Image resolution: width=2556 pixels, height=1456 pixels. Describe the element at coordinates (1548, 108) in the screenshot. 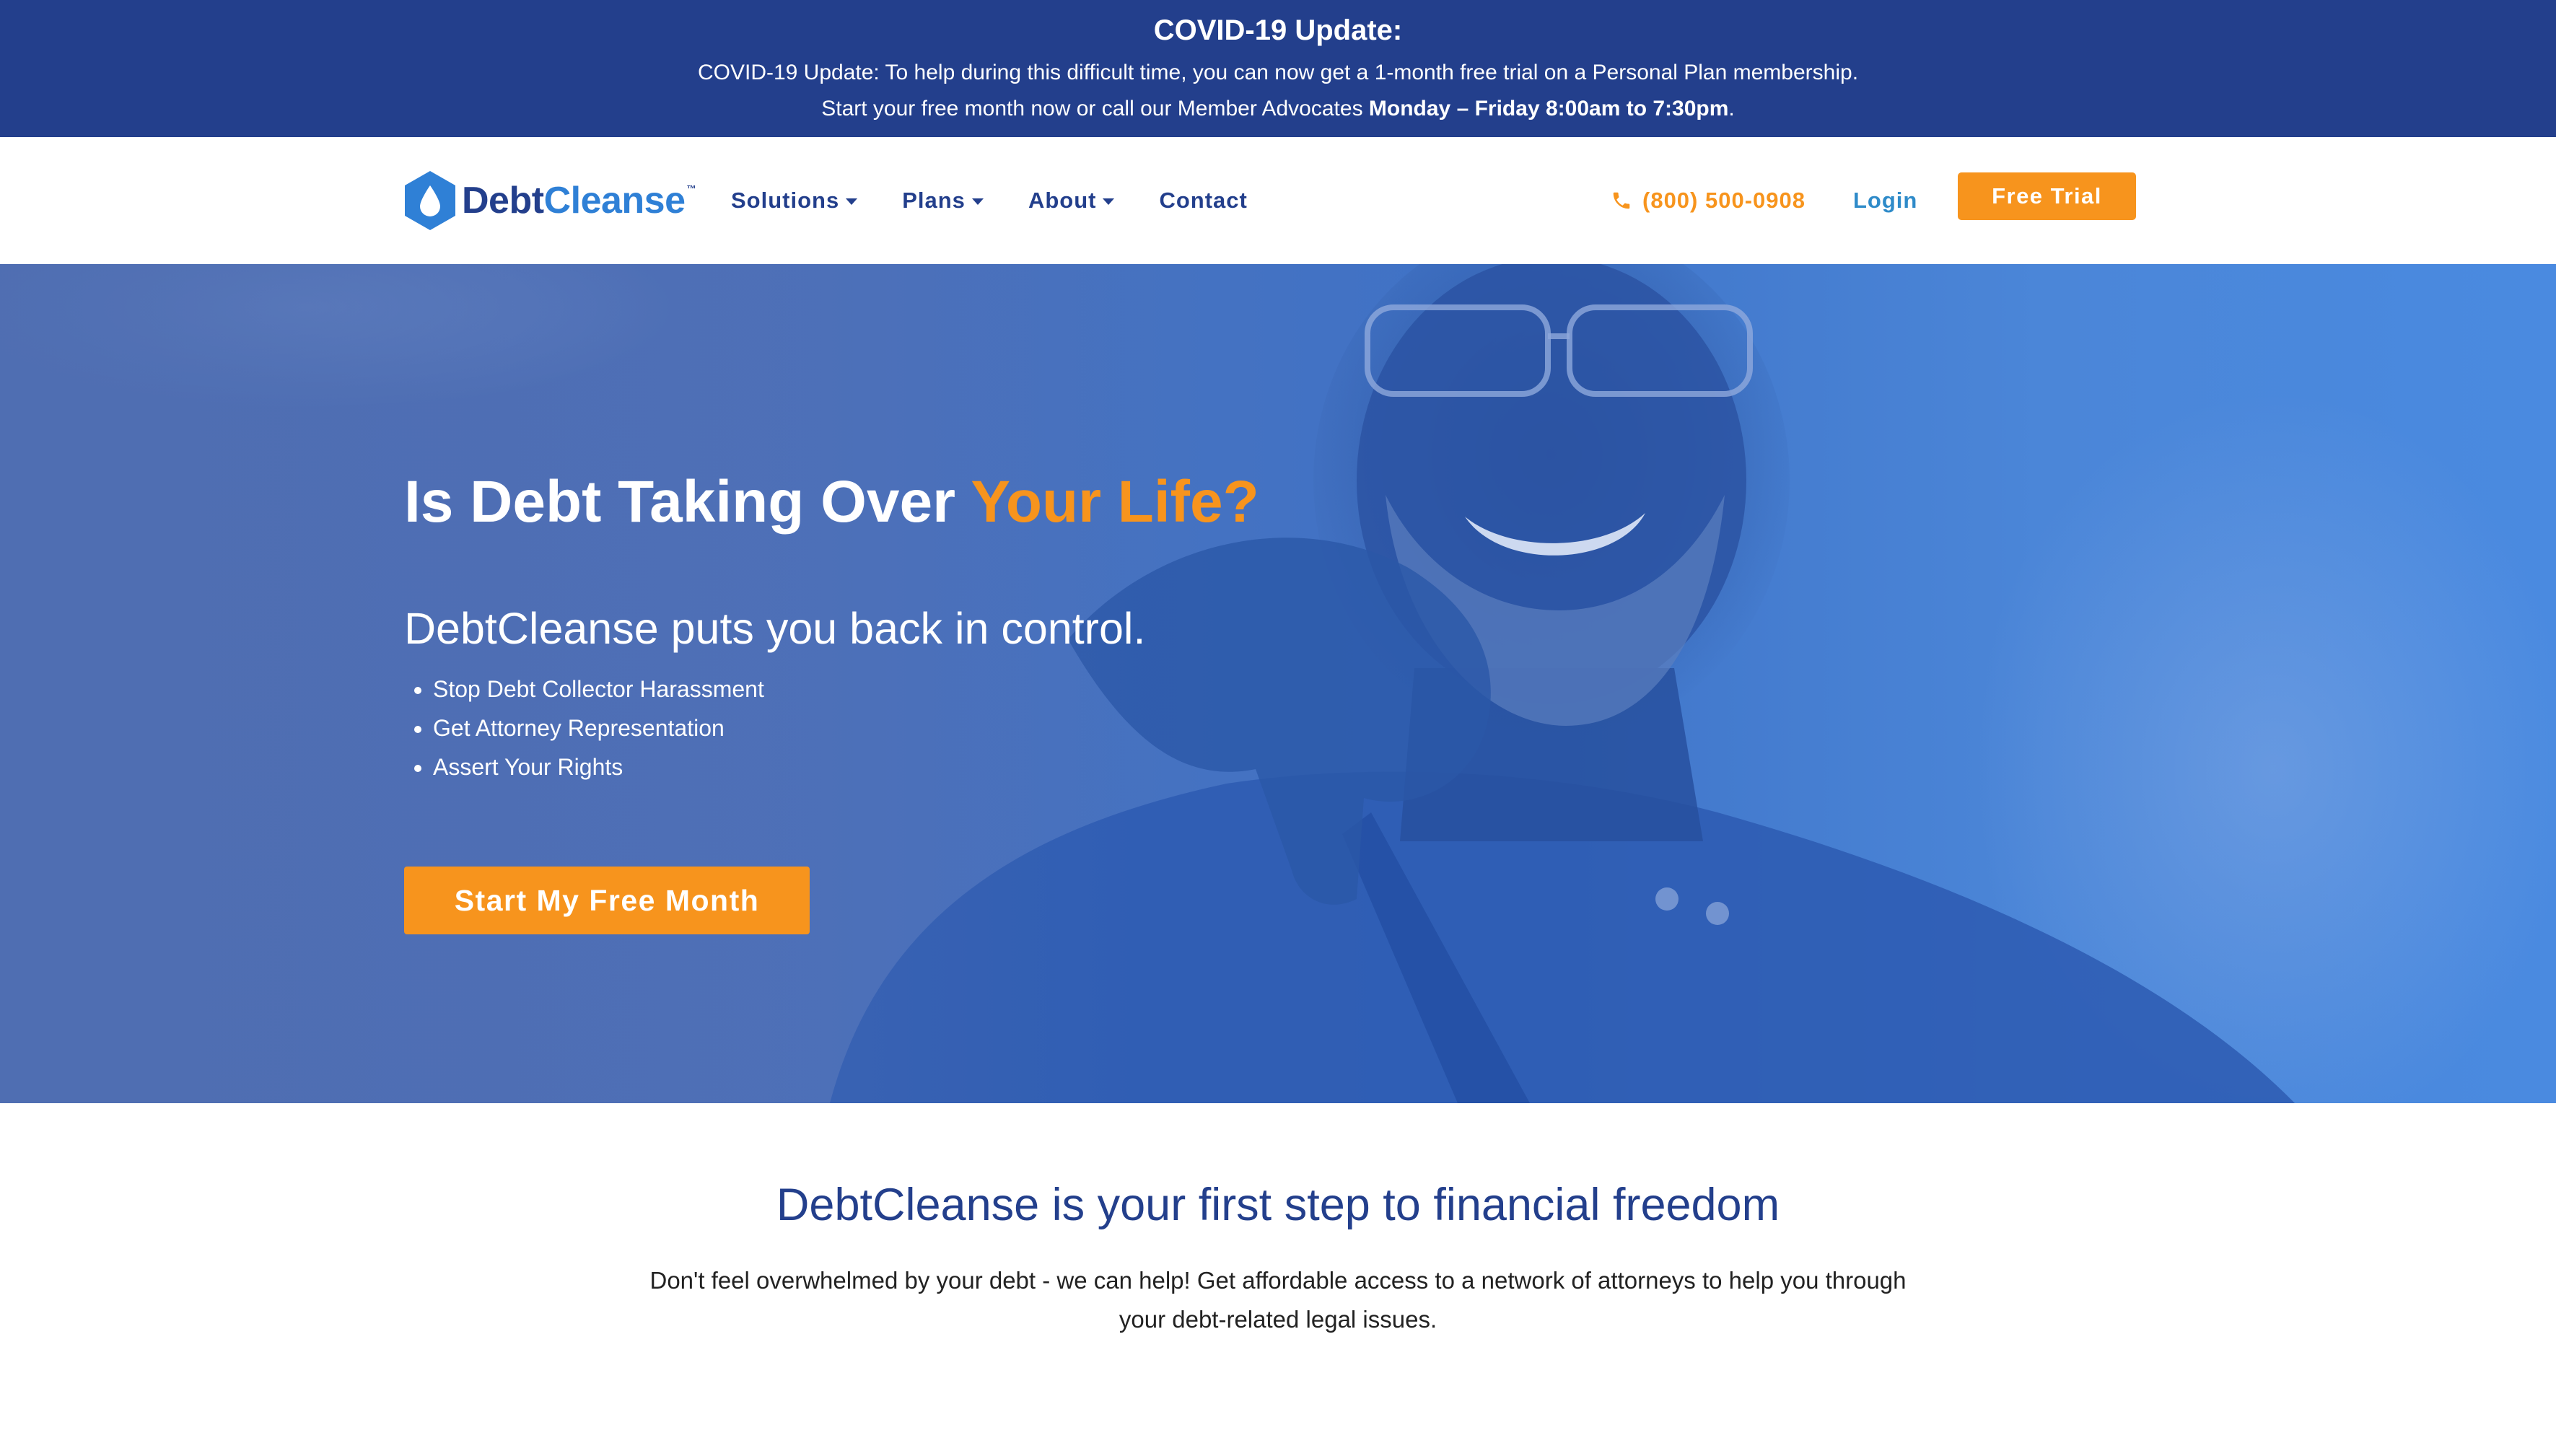

I see `banner-hours-bold: Monday – Friday 8:00am to 7:30pm` at that location.